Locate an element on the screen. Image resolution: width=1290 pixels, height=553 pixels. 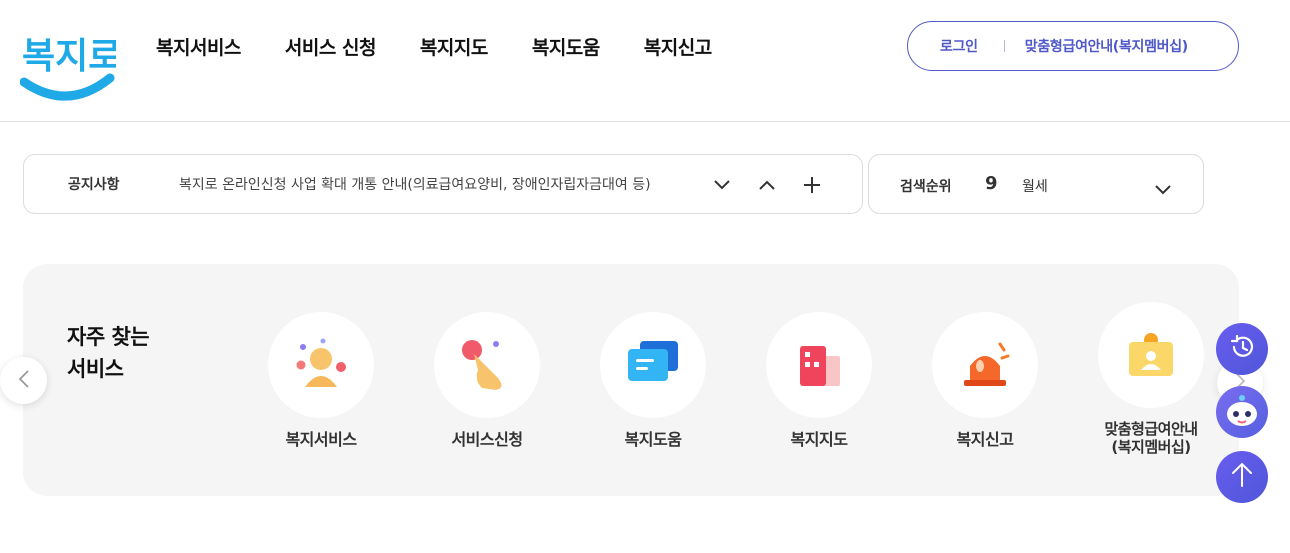
quick-item-label: 복지서비스 is located at coordinates (321, 439).